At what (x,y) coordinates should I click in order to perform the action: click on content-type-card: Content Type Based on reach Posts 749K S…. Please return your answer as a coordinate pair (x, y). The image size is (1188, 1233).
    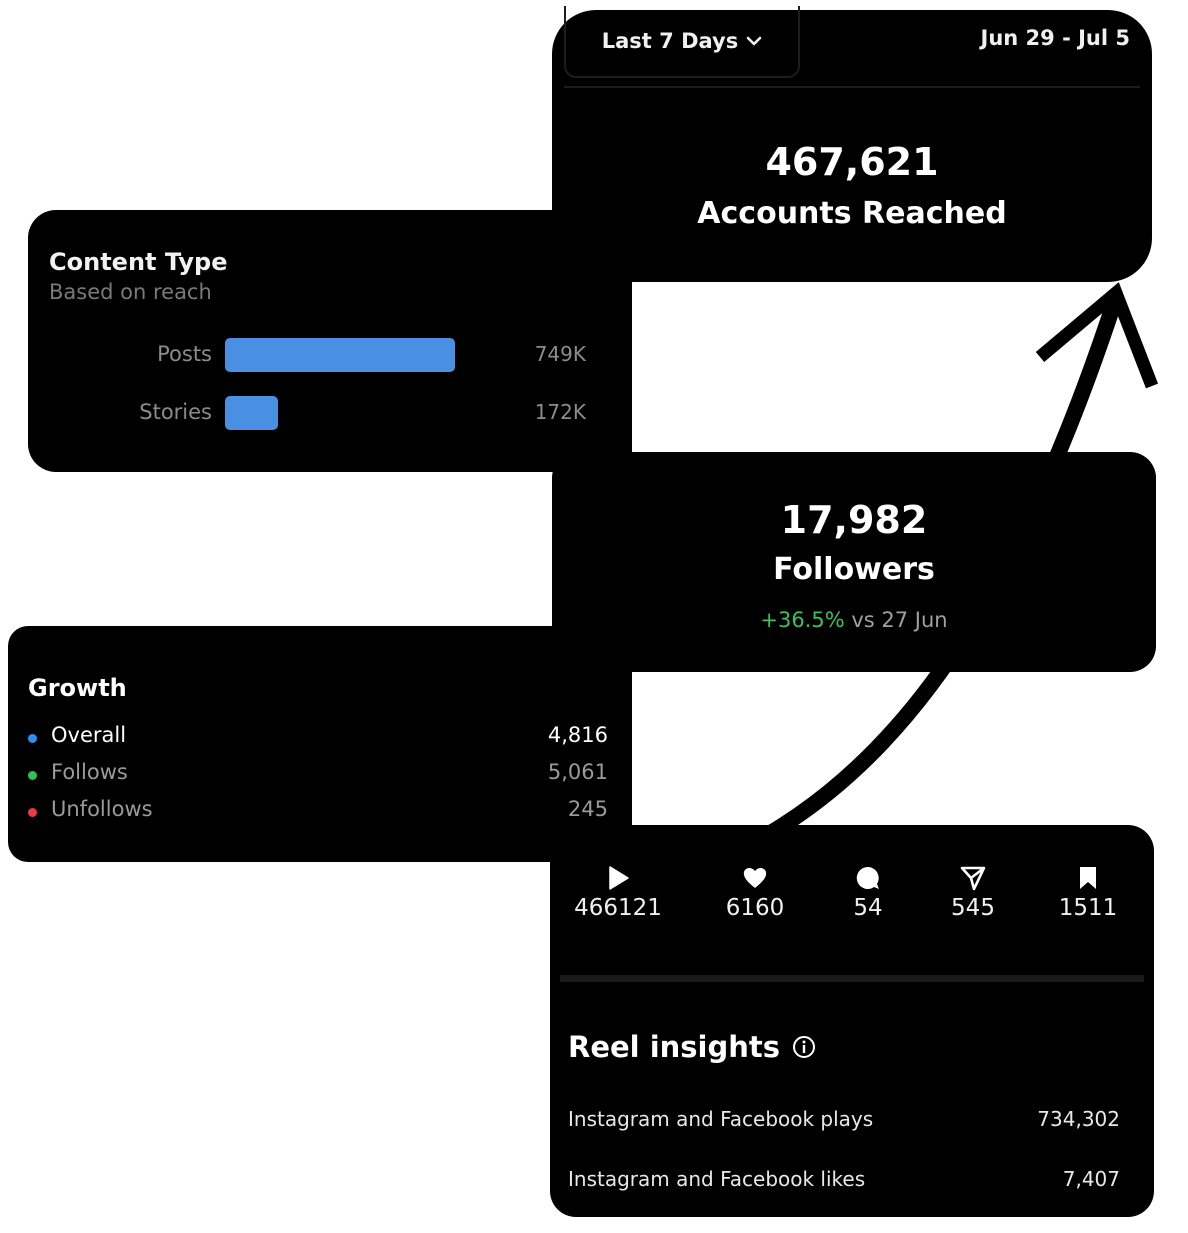
    Looking at the image, I should click on (330, 341).